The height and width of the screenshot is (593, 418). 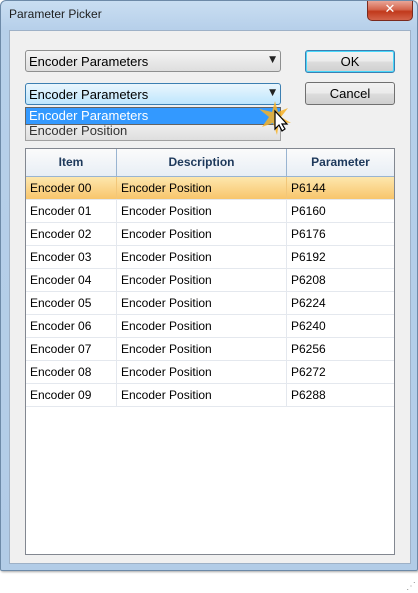 What do you see at coordinates (275, 118) in the screenshot?
I see `mouse-cursor-icon` at bounding box center [275, 118].